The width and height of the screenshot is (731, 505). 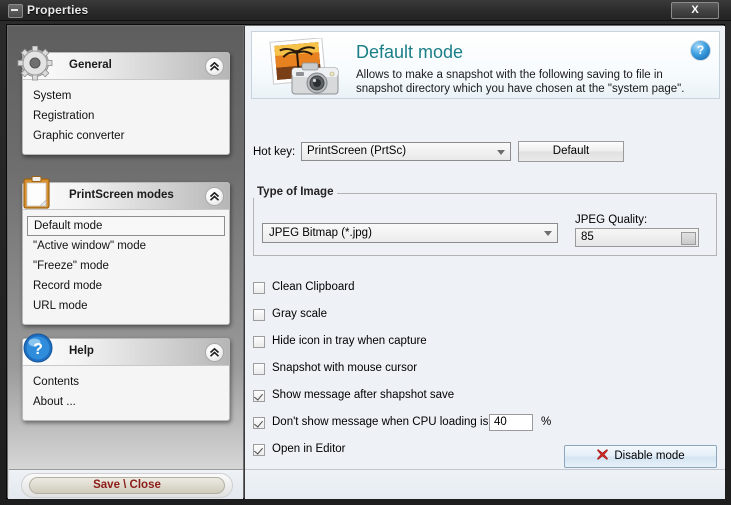 What do you see at coordinates (259, 288) in the screenshot?
I see `checkbox-clean-clipboard` at bounding box center [259, 288].